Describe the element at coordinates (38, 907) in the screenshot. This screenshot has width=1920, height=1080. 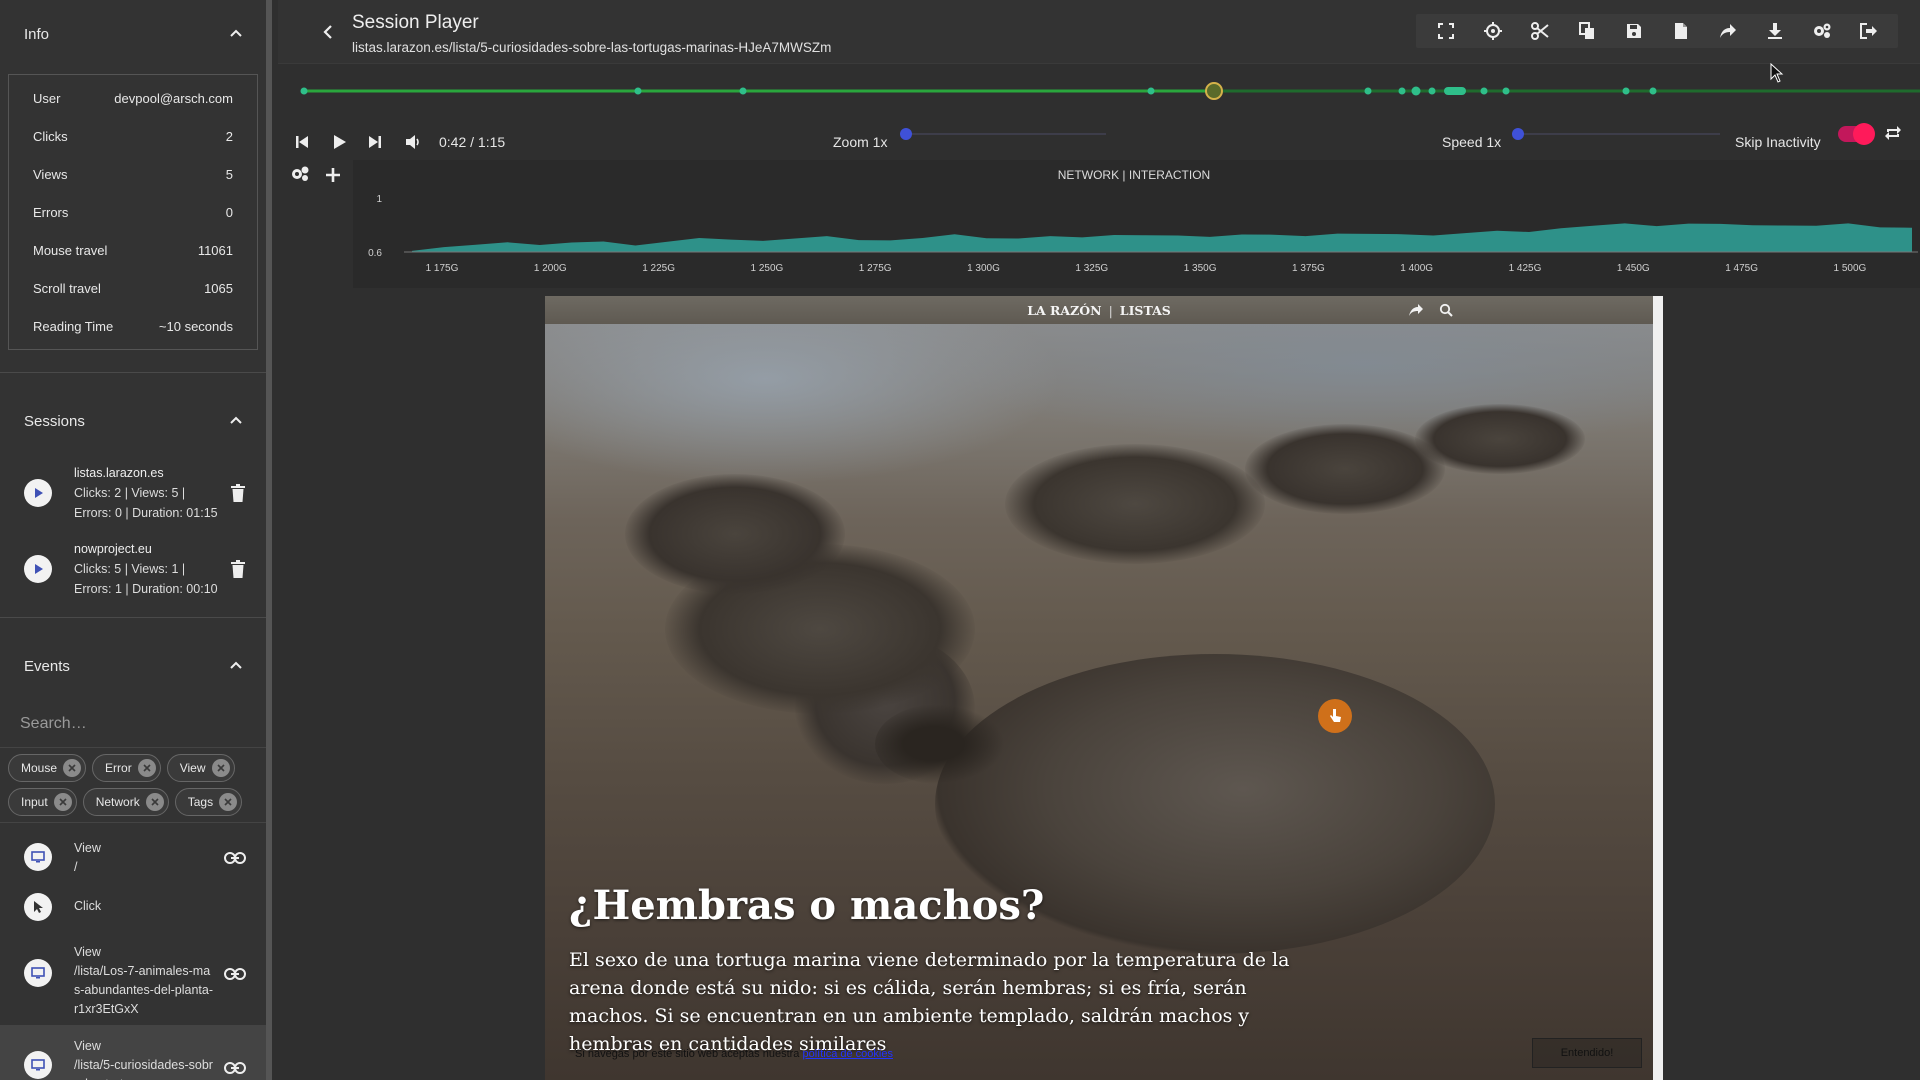
I see `cursor-icon` at that location.